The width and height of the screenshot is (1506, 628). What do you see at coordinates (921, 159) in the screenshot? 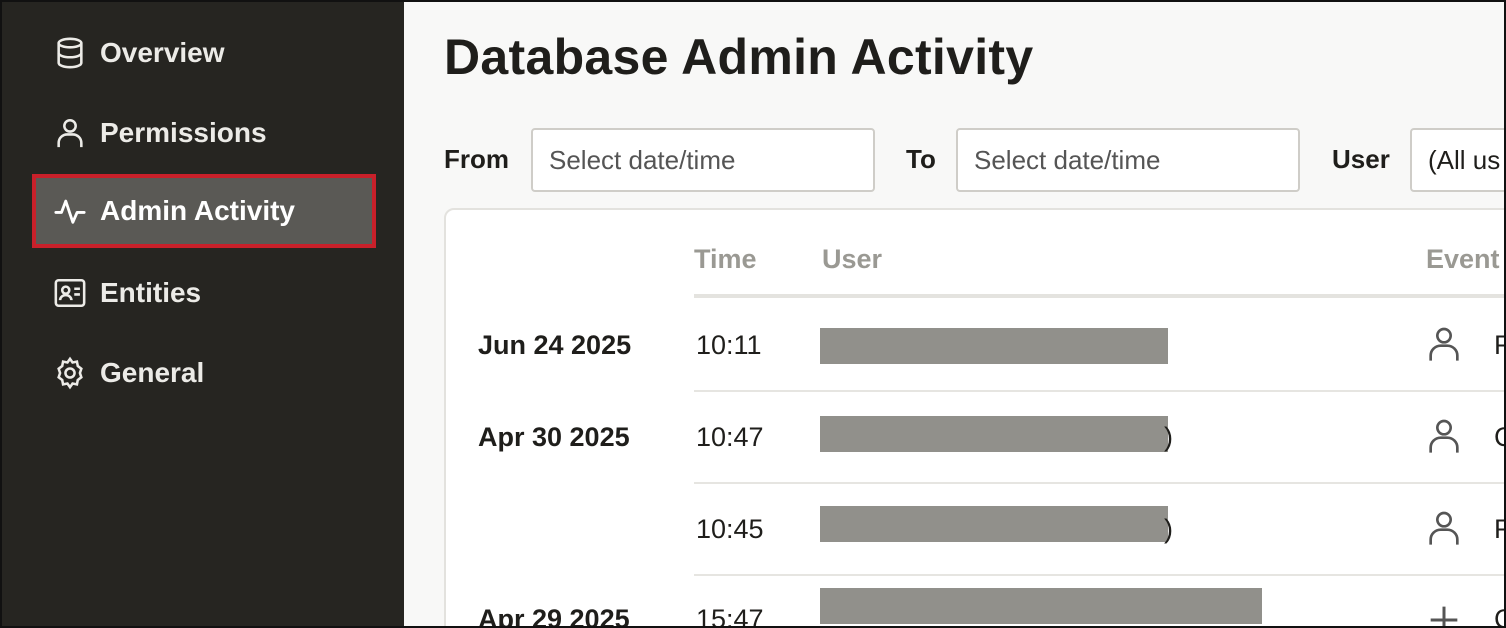
I see `to-label: To` at bounding box center [921, 159].